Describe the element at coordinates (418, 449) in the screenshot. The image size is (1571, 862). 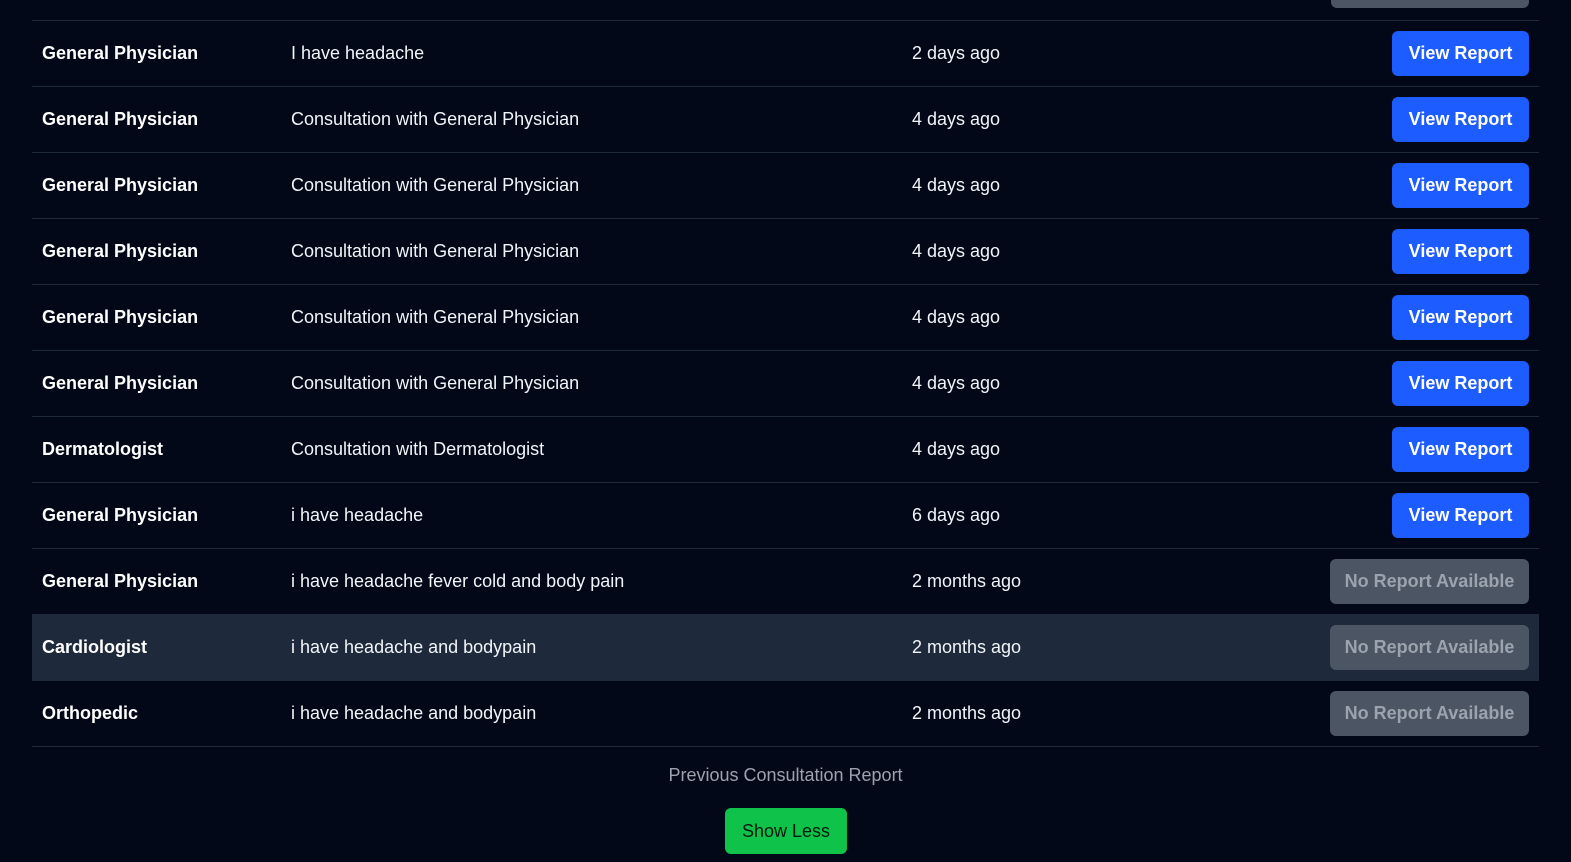
I see `consultation-reason: Consultation with Dermatologist` at that location.